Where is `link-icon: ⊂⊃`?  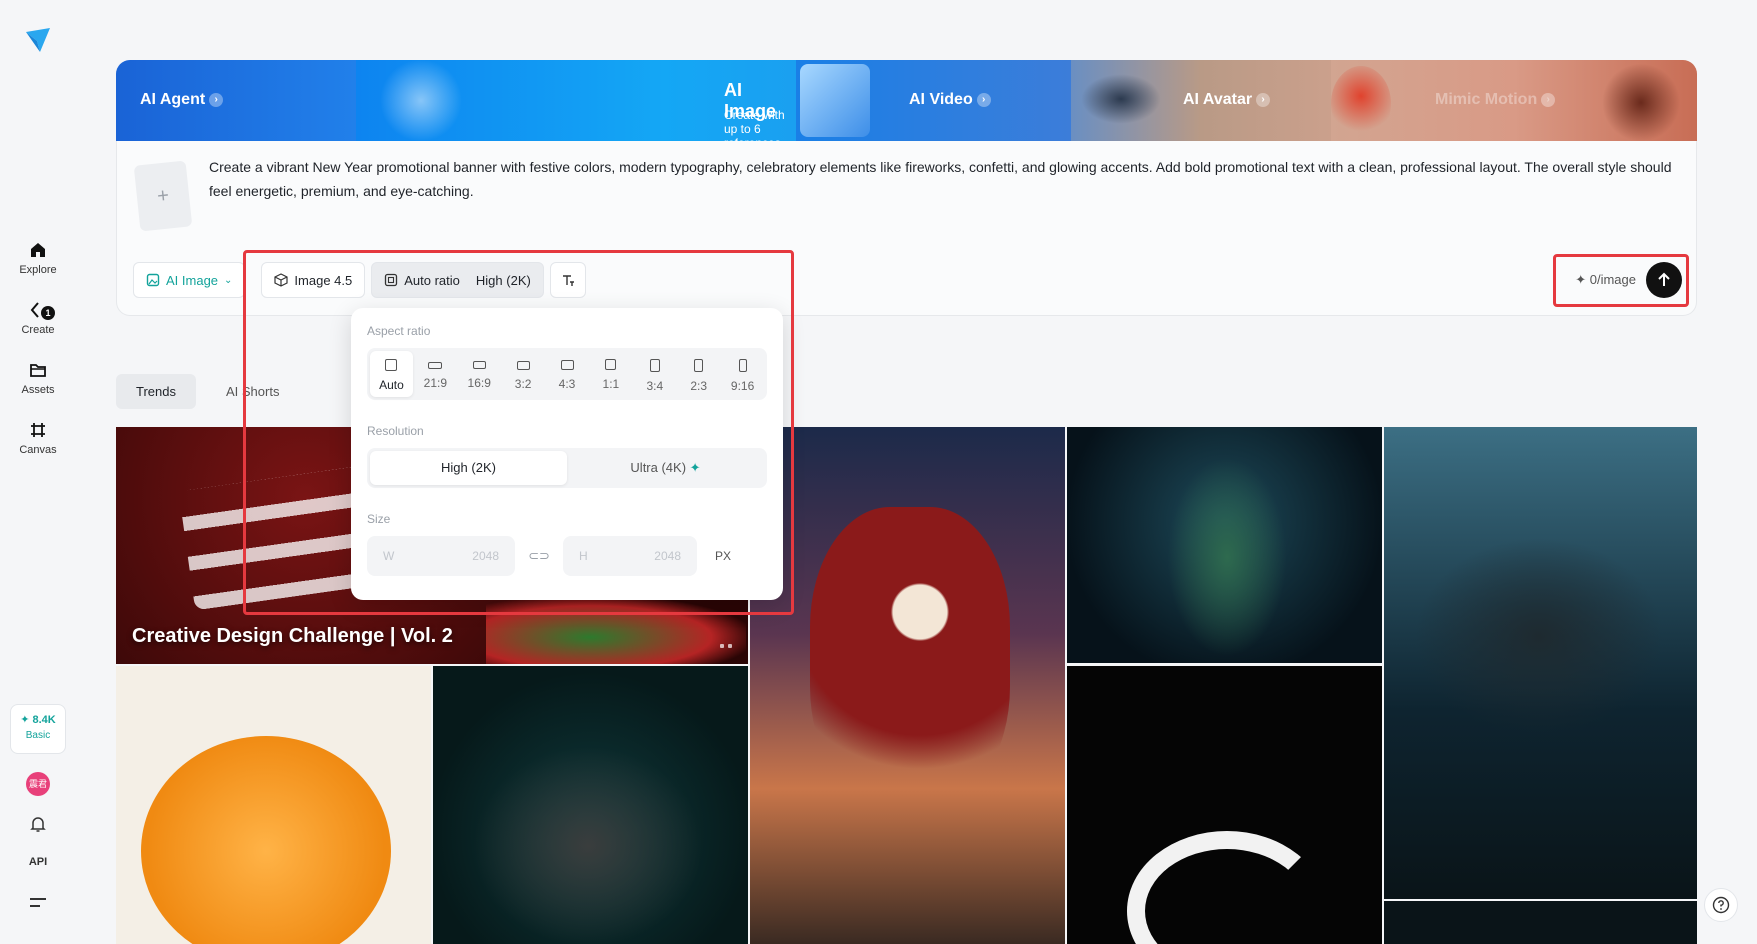 link-icon: ⊂⊃ is located at coordinates (539, 556).